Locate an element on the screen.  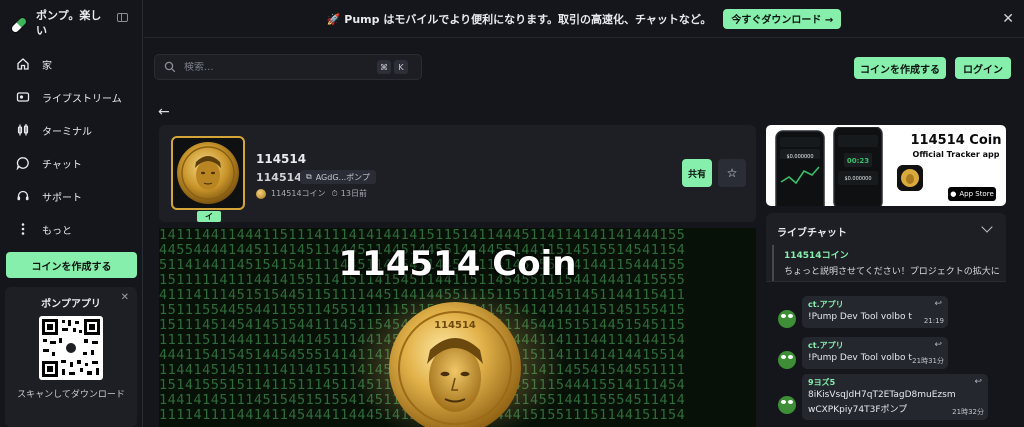
sidebar-item-livestream: ライブストリーム is located at coordinates (74, 97).